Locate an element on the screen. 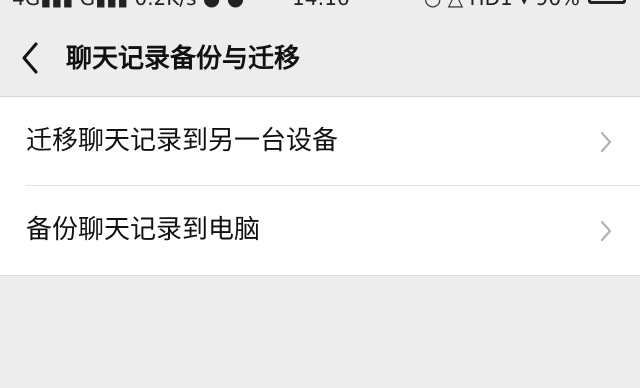 The height and width of the screenshot is (388, 640). page-title: 聊天记录备份与迁移 is located at coordinates (183, 59).